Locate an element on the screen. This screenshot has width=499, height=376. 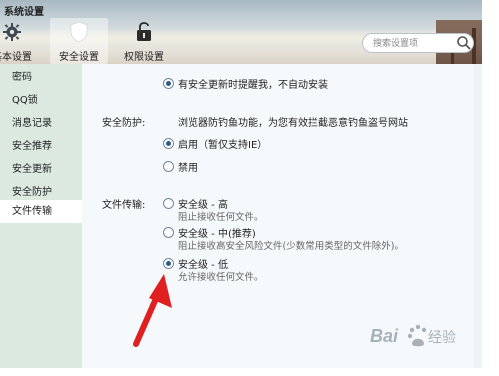
protection-enable-label: 启用（暂仅支持IE） is located at coordinates (223, 145).